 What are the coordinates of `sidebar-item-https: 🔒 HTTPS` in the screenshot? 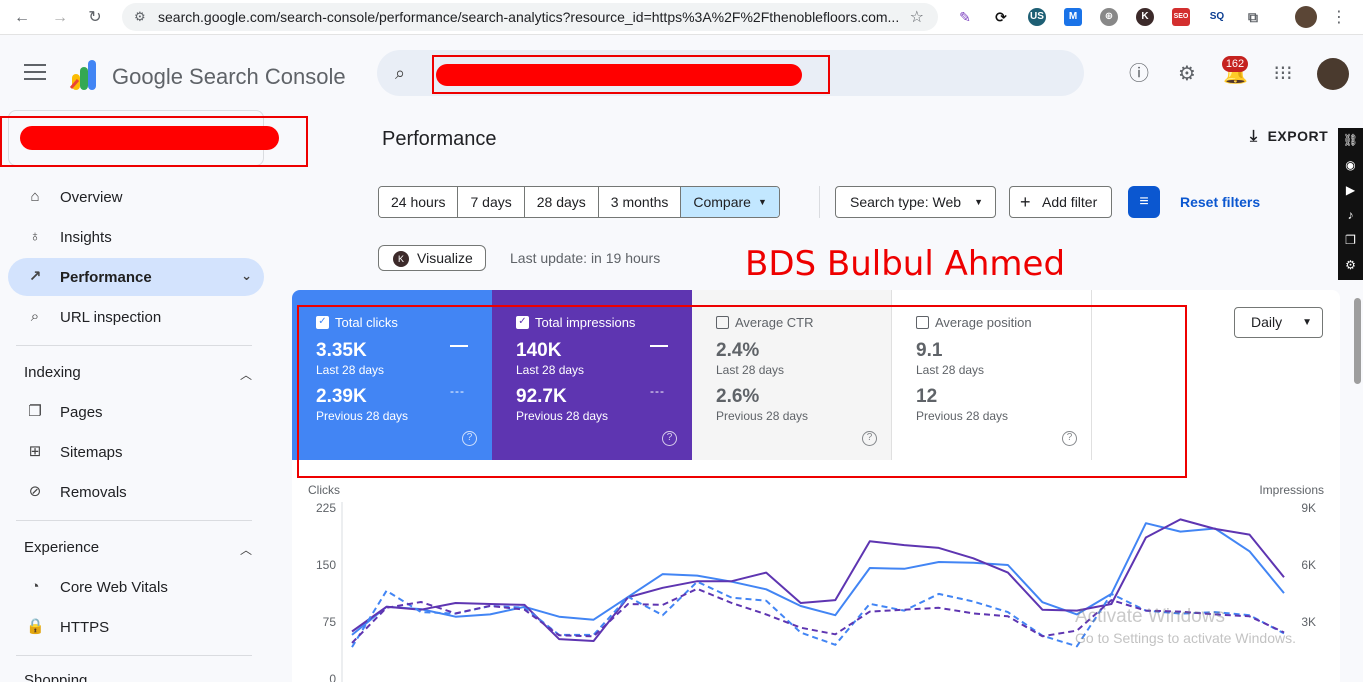 It's located at (136, 627).